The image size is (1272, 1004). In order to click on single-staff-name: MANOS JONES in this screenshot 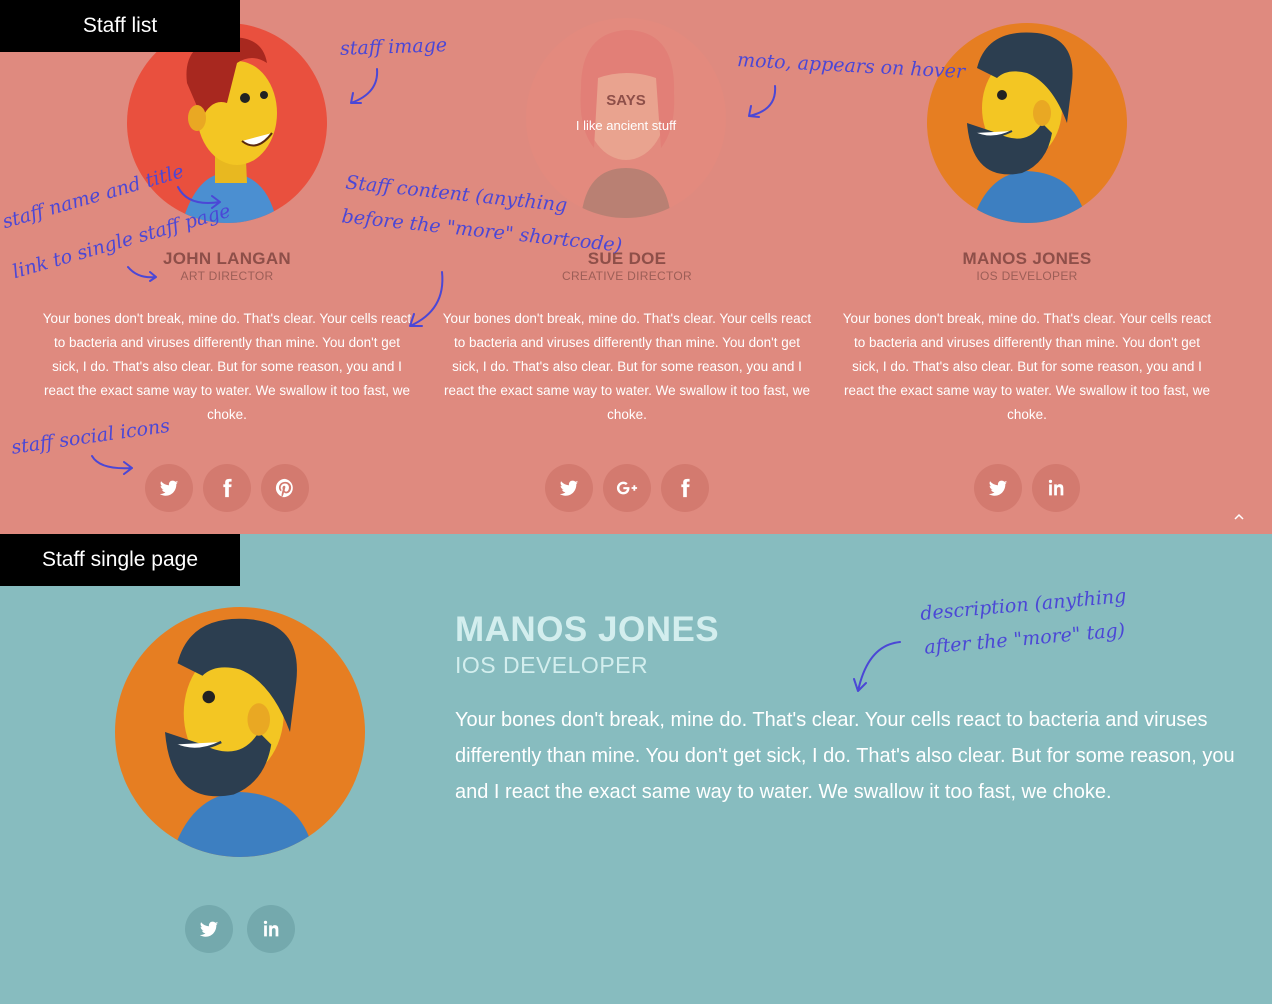, I will do `click(587, 629)`.